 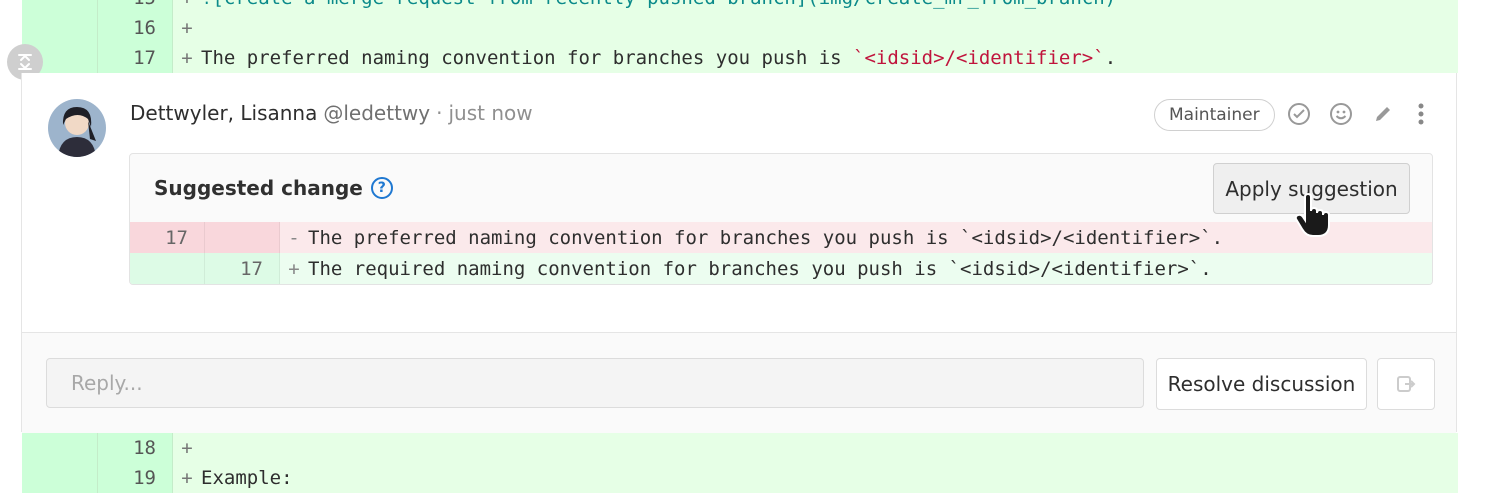 What do you see at coordinates (1313, 215) in the screenshot?
I see `hand-cursor-icon` at bounding box center [1313, 215].